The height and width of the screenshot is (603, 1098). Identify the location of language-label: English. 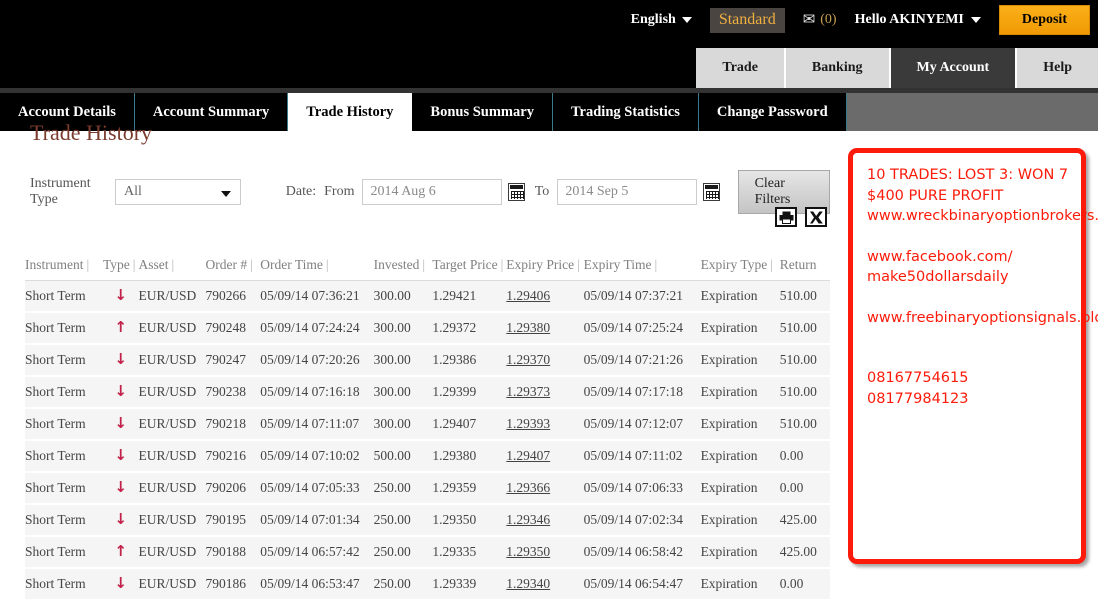
(653, 19).